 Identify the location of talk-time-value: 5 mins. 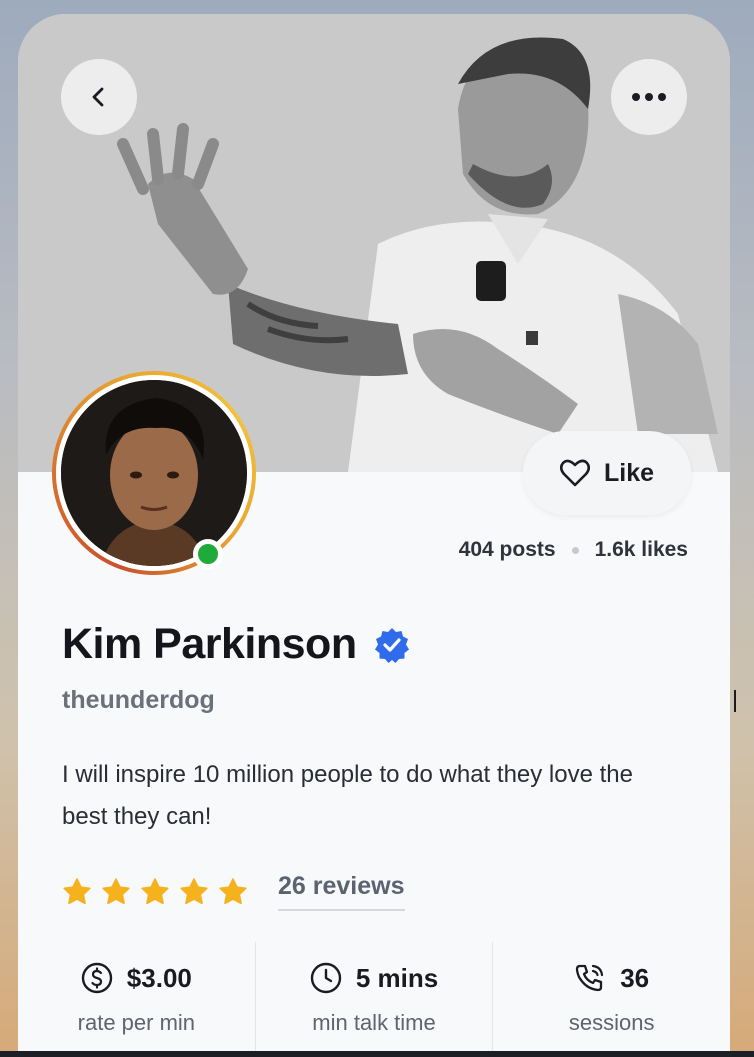
(397, 977).